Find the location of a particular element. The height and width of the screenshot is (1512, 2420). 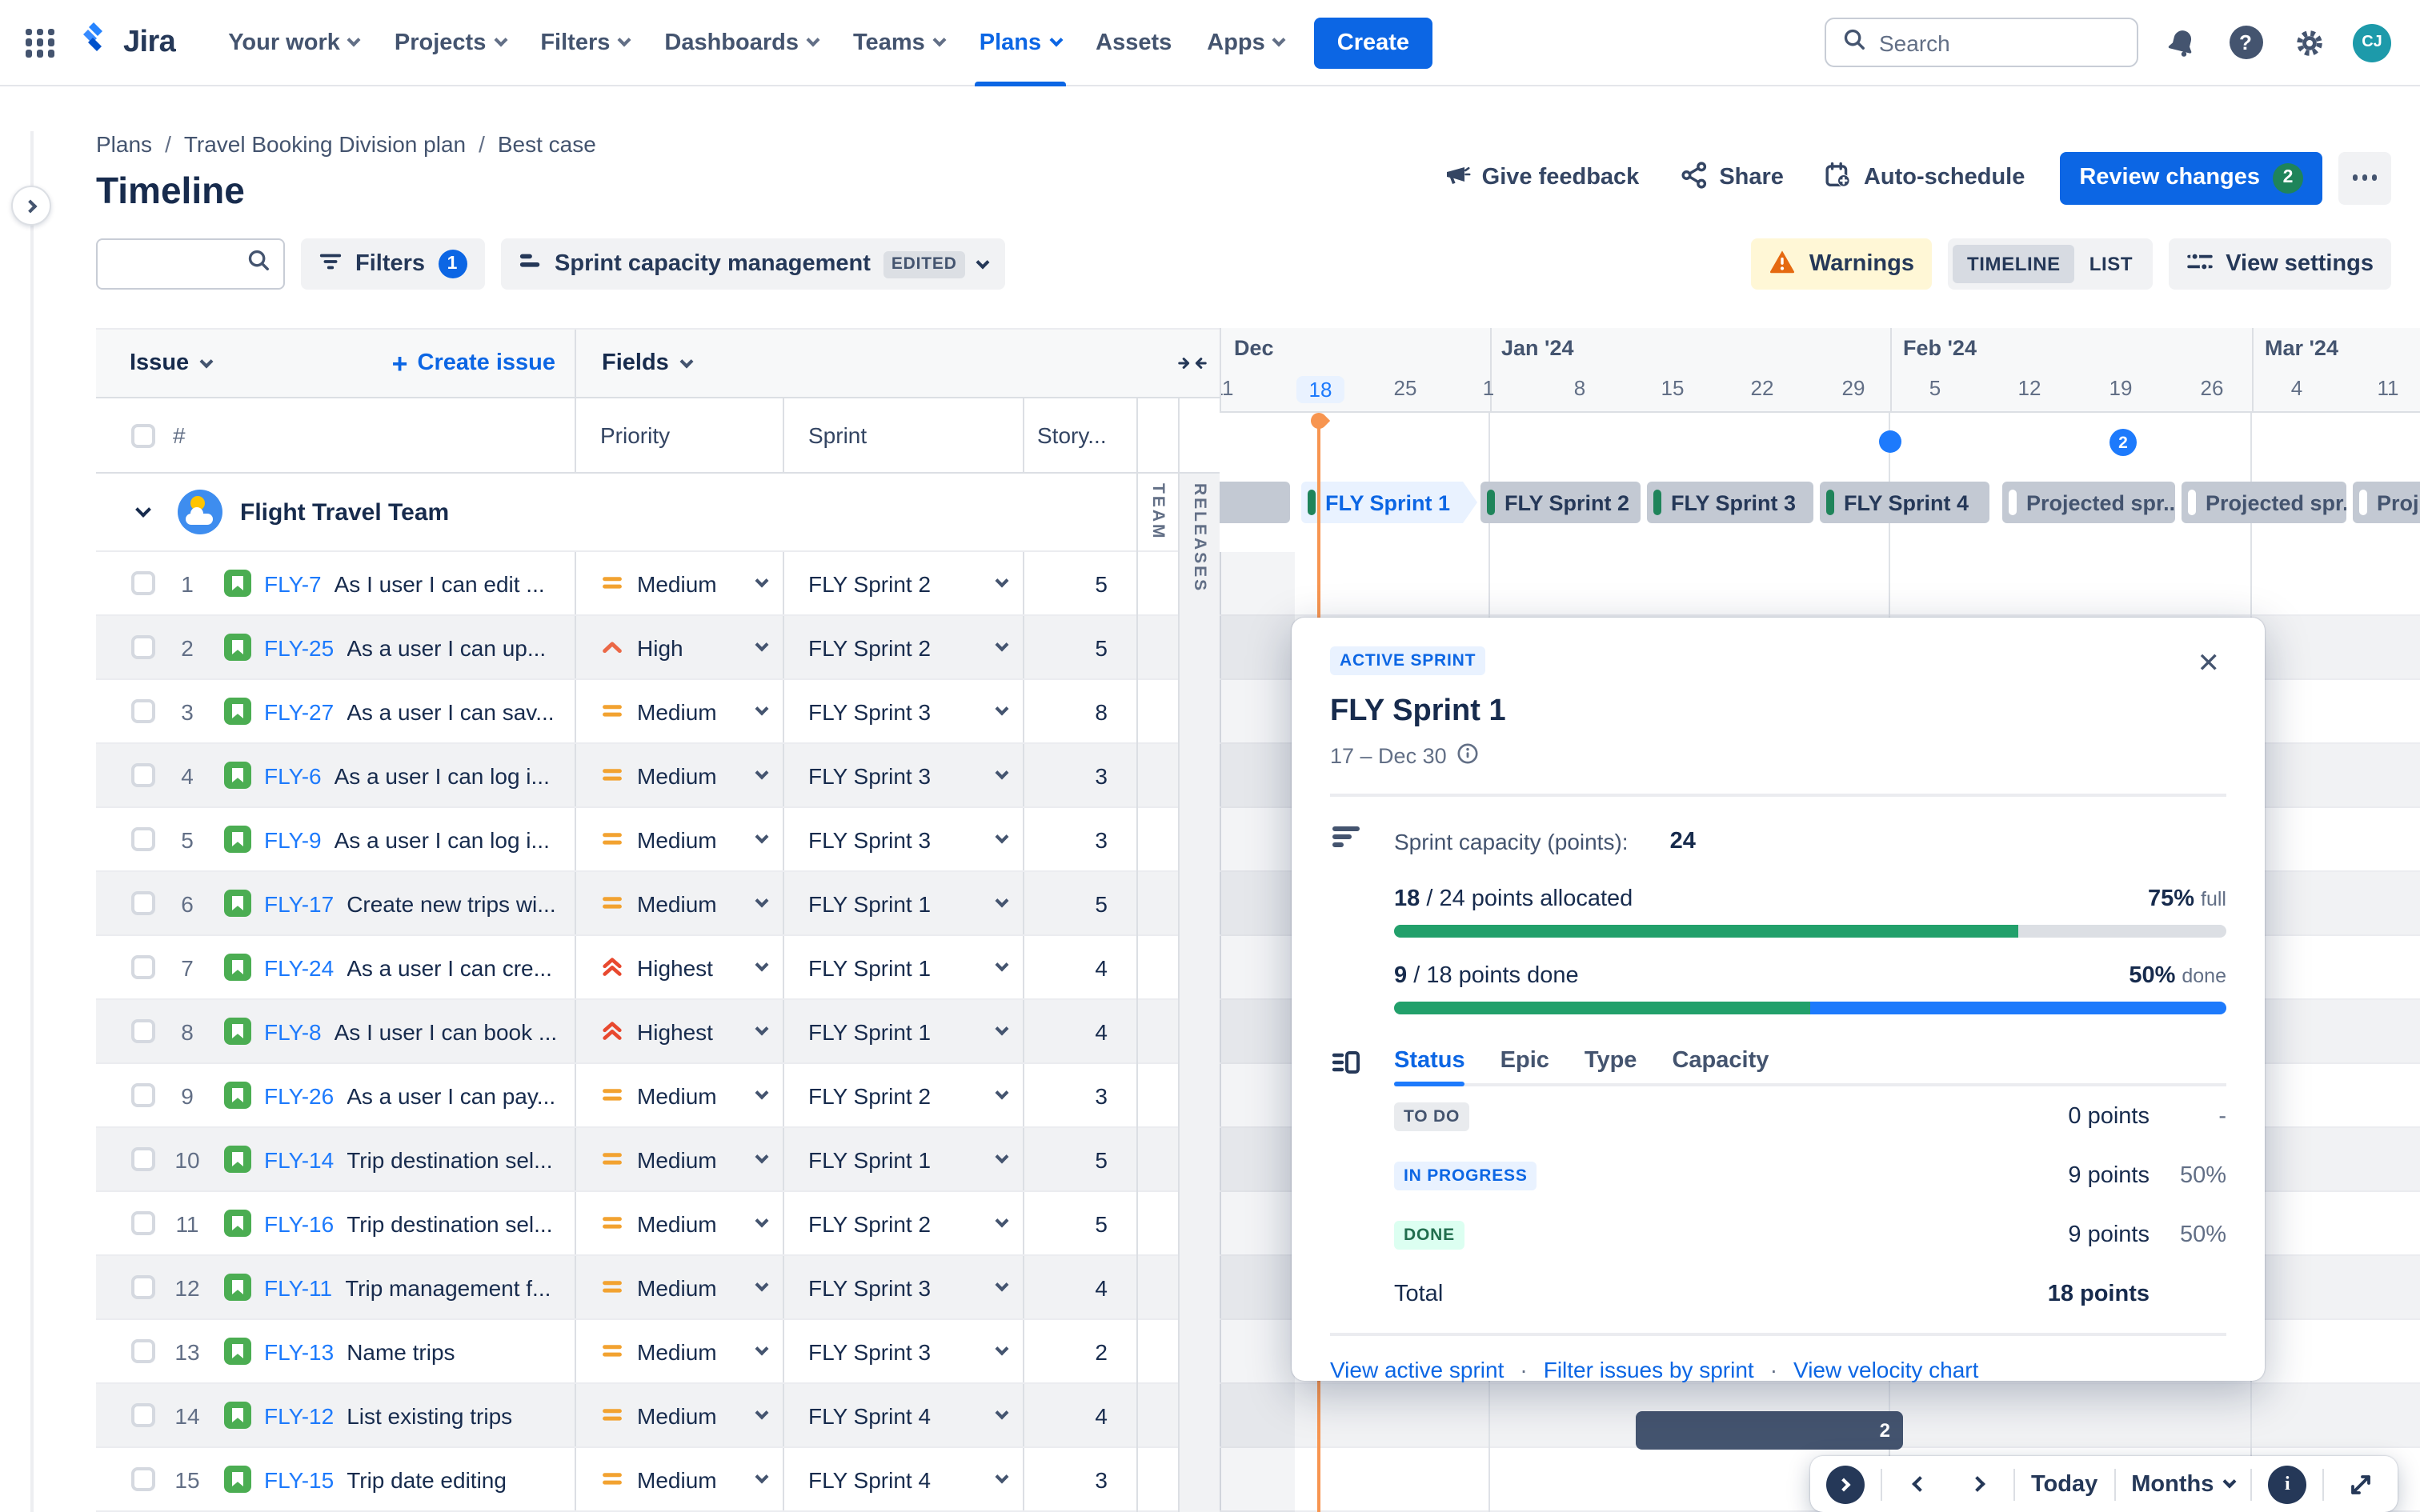

help-icon: ? is located at coordinates (2245, 42).